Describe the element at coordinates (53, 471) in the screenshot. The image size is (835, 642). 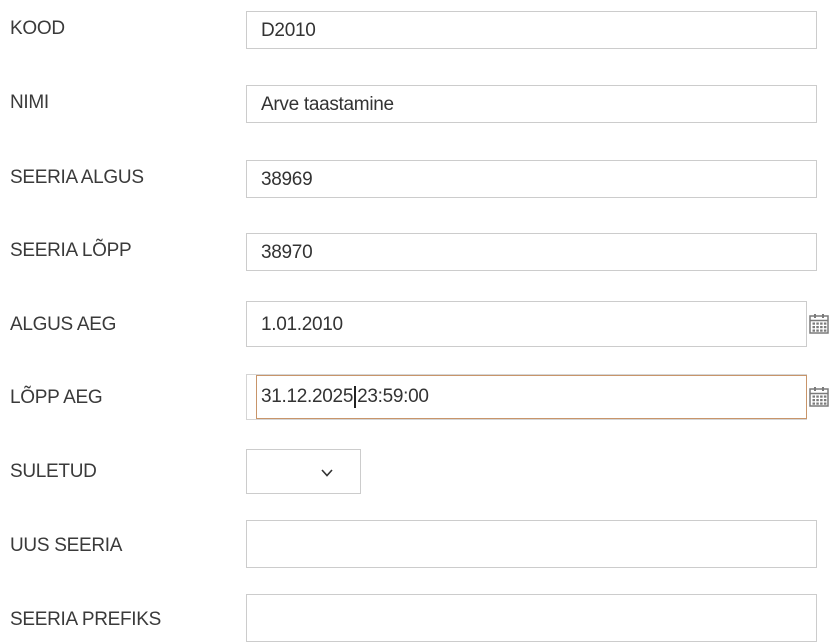
I see `label-suletud: SULETUD` at that location.